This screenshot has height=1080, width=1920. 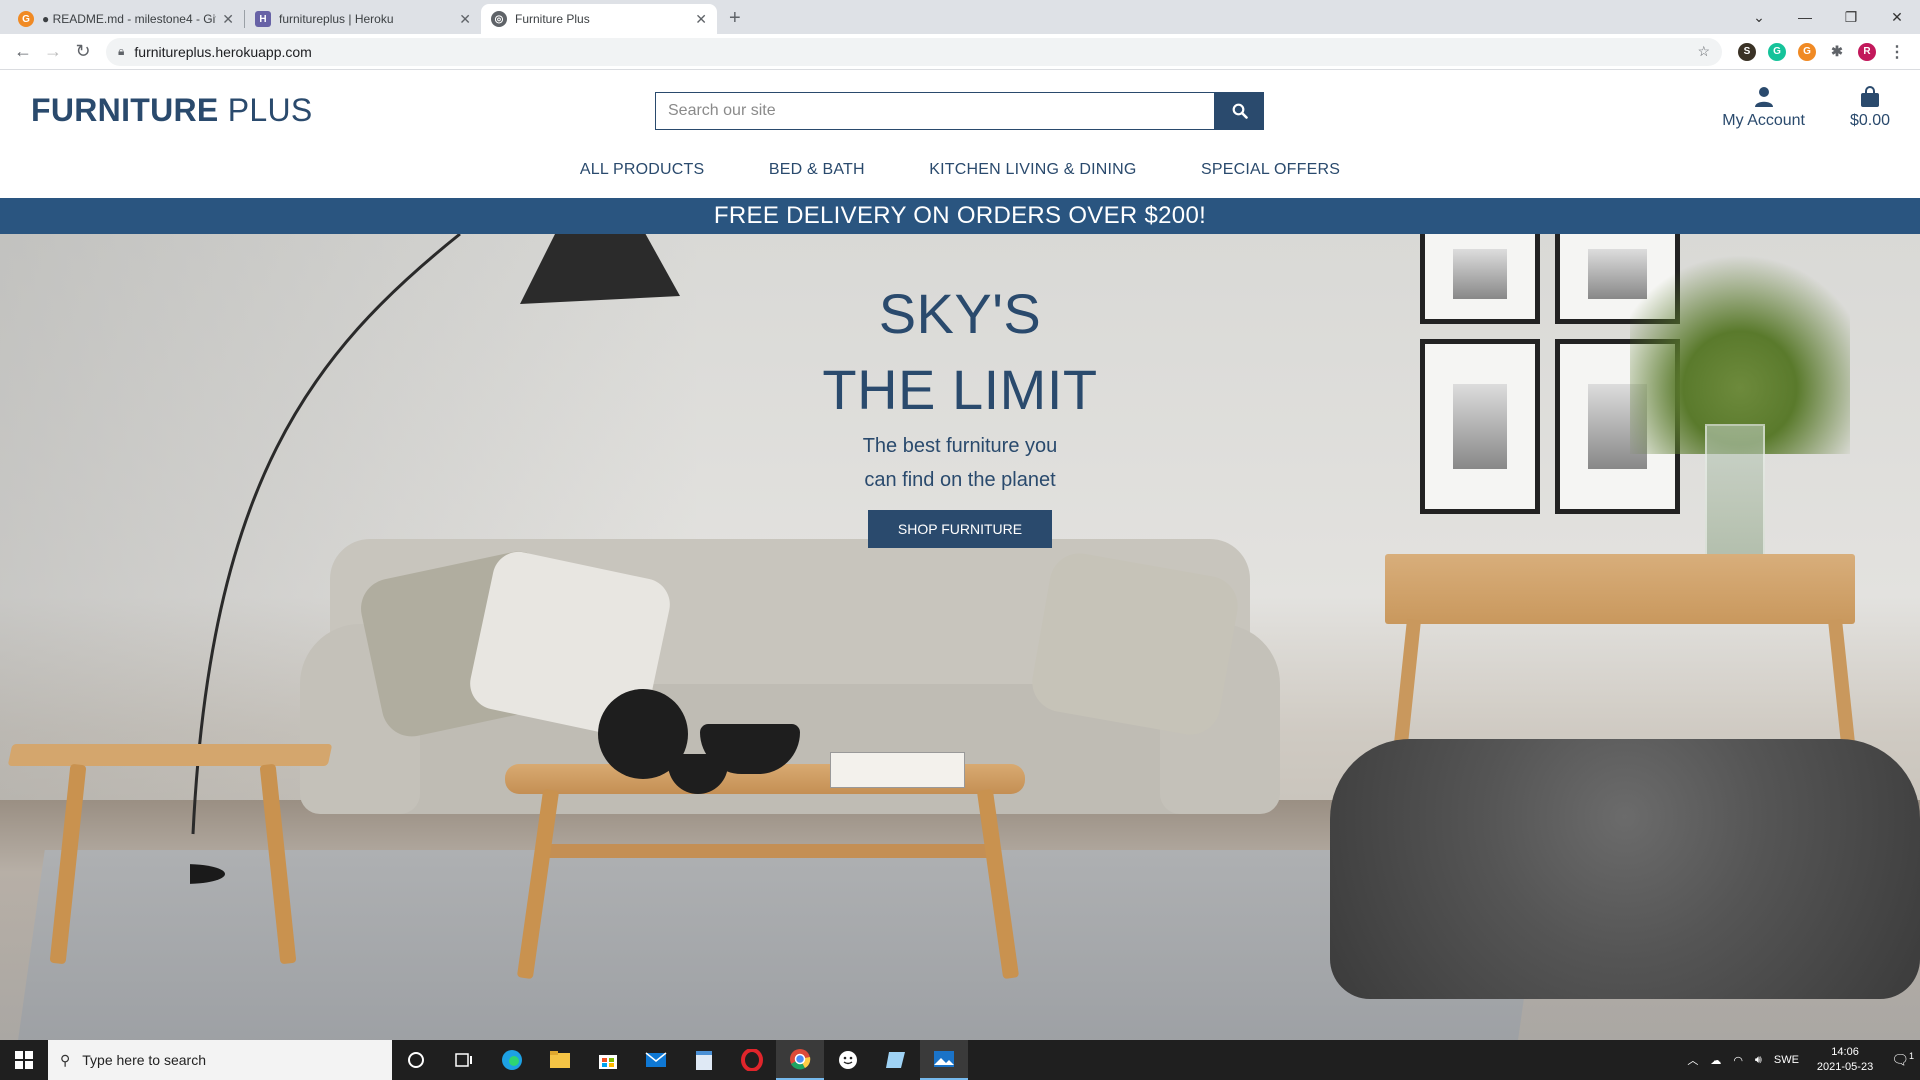 I want to click on chrome-icon, so click(x=800, y=1060).